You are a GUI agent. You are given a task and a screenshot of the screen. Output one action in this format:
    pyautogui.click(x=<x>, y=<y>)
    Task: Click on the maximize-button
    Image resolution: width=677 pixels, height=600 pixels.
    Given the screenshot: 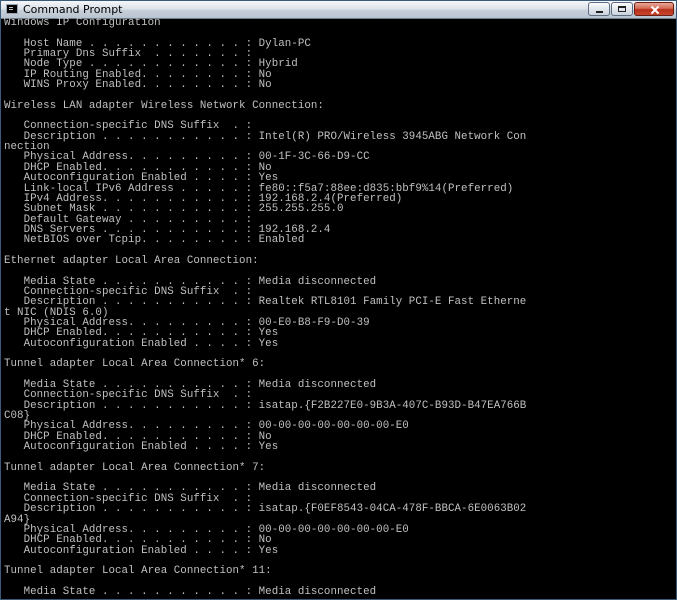 What is the action you would take?
    pyautogui.click(x=622, y=9)
    